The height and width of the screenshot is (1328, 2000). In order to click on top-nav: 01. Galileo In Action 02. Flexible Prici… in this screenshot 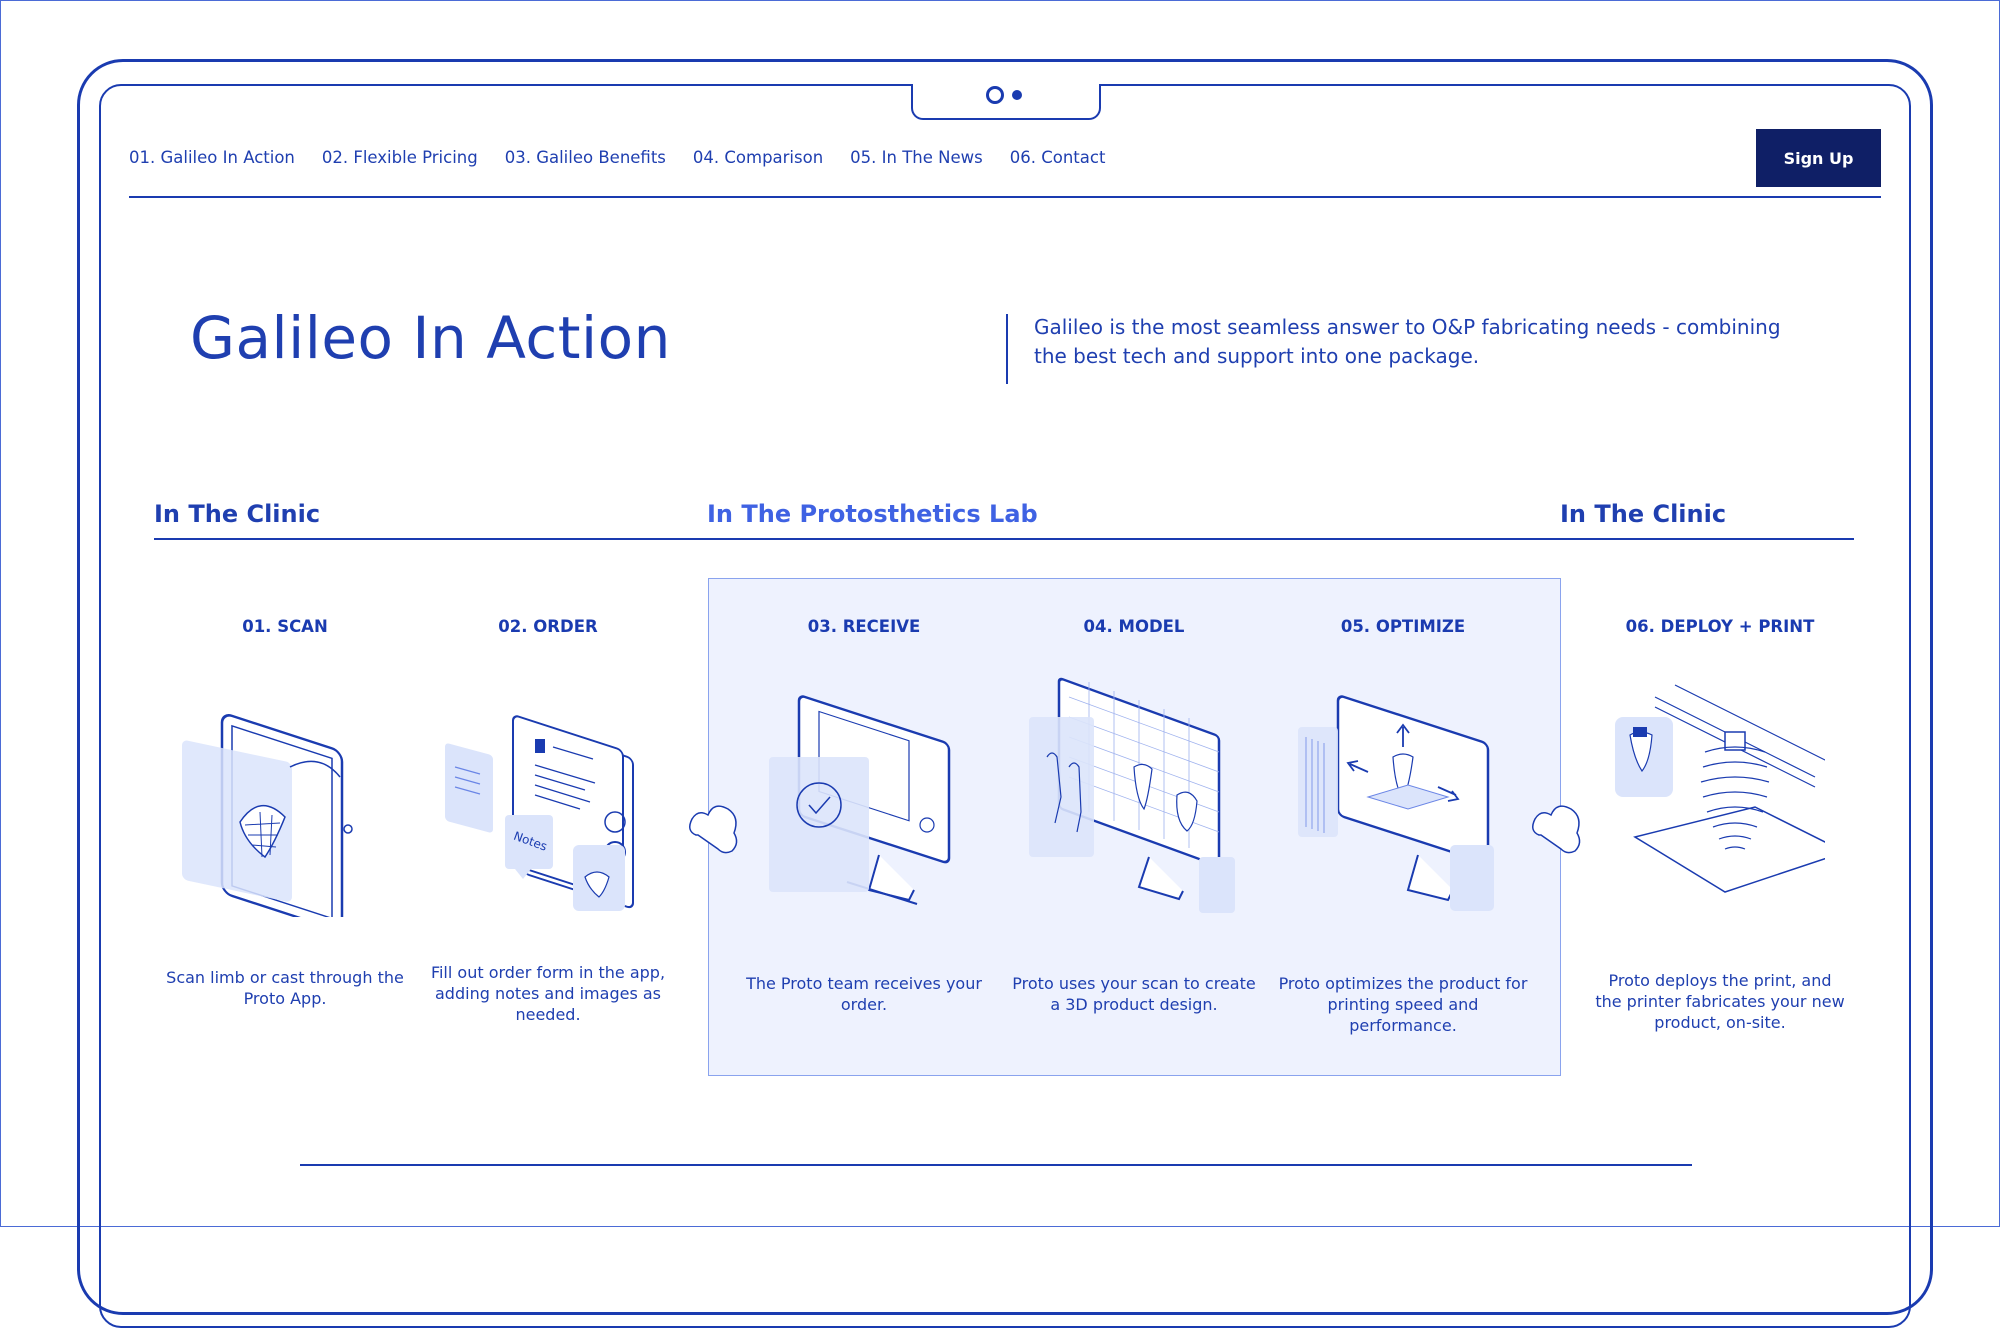, I will do `click(617, 157)`.